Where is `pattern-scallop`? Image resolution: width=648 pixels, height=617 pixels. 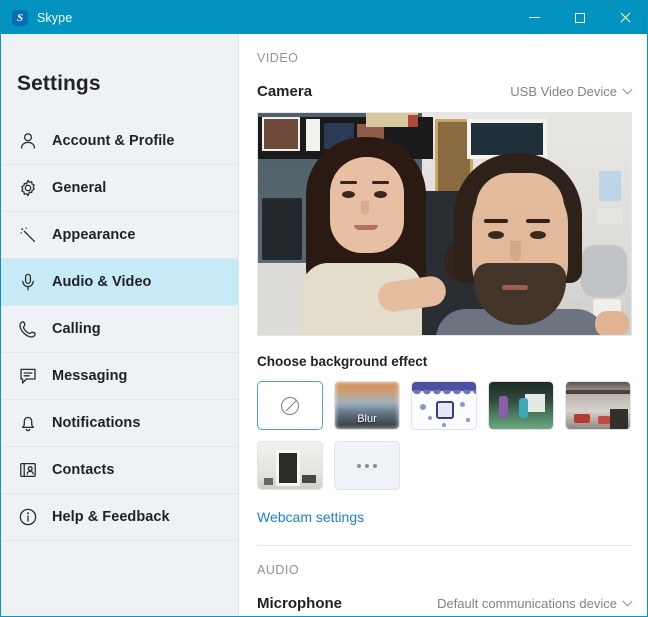 pattern-scallop is located at coordinates (444, 393).